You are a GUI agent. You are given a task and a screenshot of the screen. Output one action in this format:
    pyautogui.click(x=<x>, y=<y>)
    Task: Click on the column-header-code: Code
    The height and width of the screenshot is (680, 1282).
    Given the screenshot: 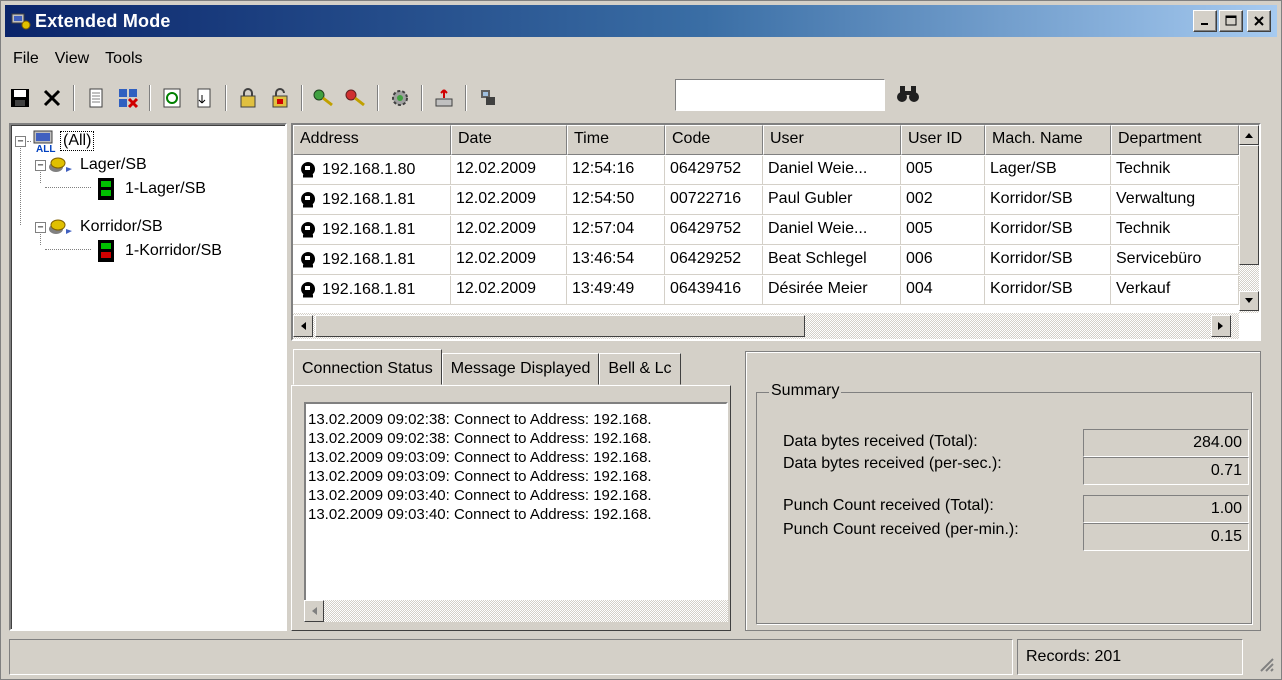 What is the action you would take?
    pyautogui.click(x=714, y=140)
    